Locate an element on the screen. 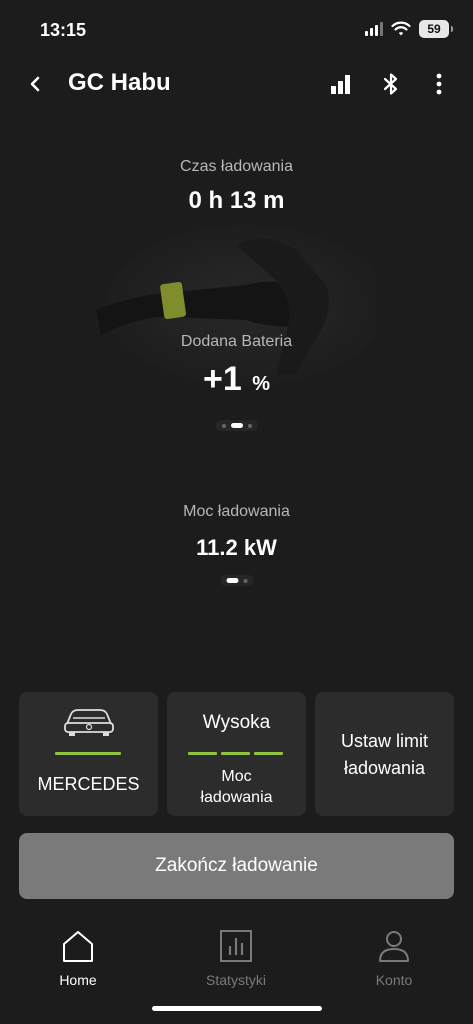 Image resolution: width=473 pixels, height=1024 pixels. nav-account-label: Konto is located at coordinates (394, 980).